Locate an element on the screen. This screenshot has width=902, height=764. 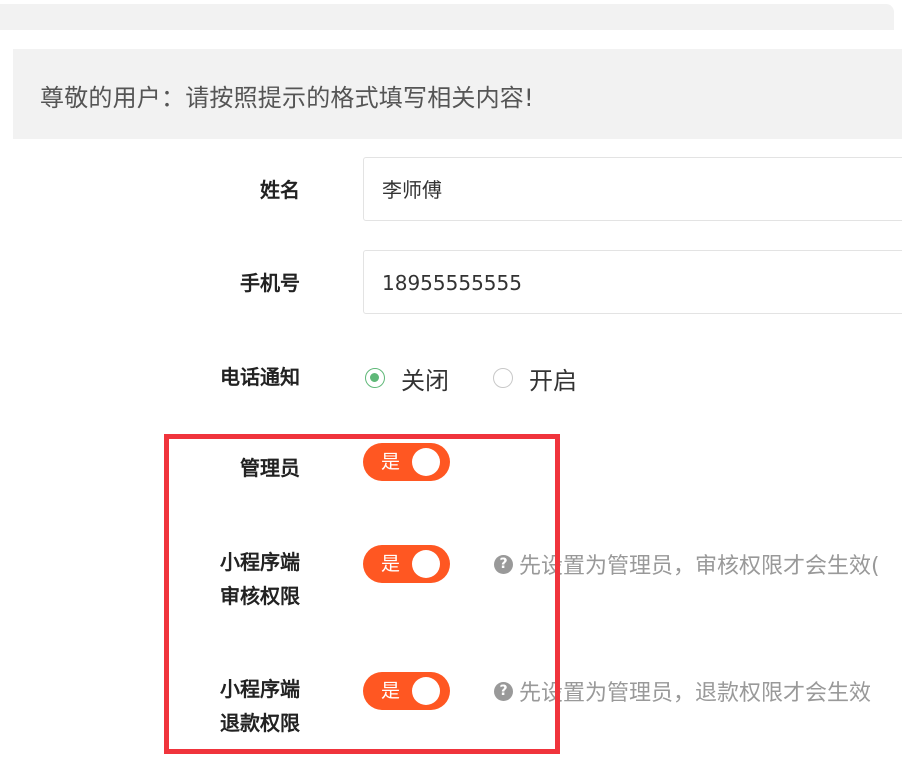
mp-audit-switch-text: 是 is located at coordinates (391, 564).